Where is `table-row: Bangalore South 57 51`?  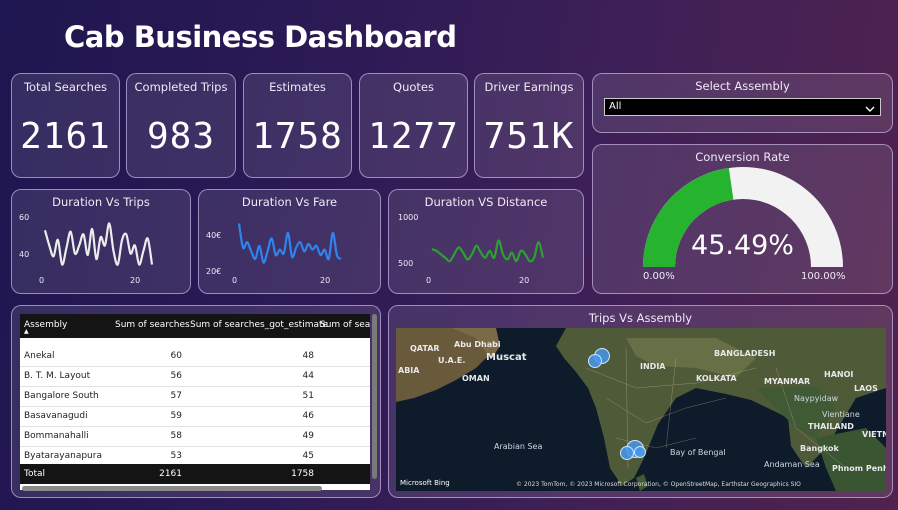 table-row: Bangalore South 57 51 is located at coordinates (195, 396).